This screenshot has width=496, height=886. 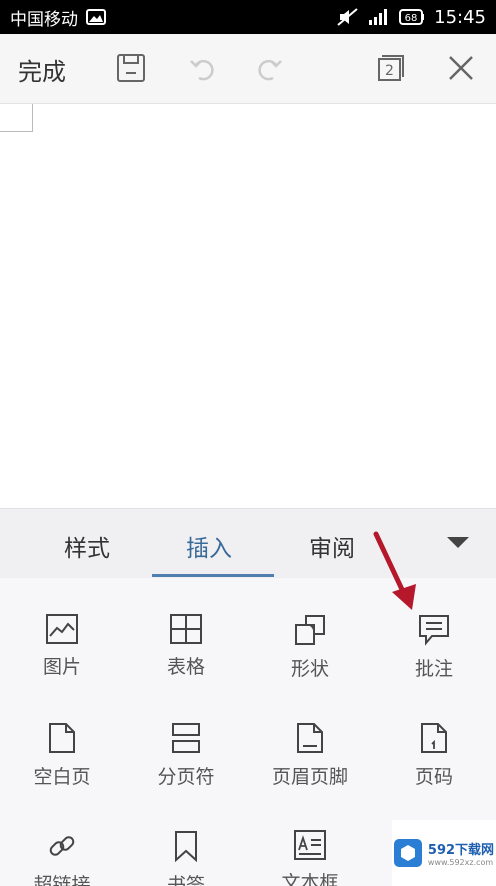 I want to click on redo-button, so click(x=270, y=68).